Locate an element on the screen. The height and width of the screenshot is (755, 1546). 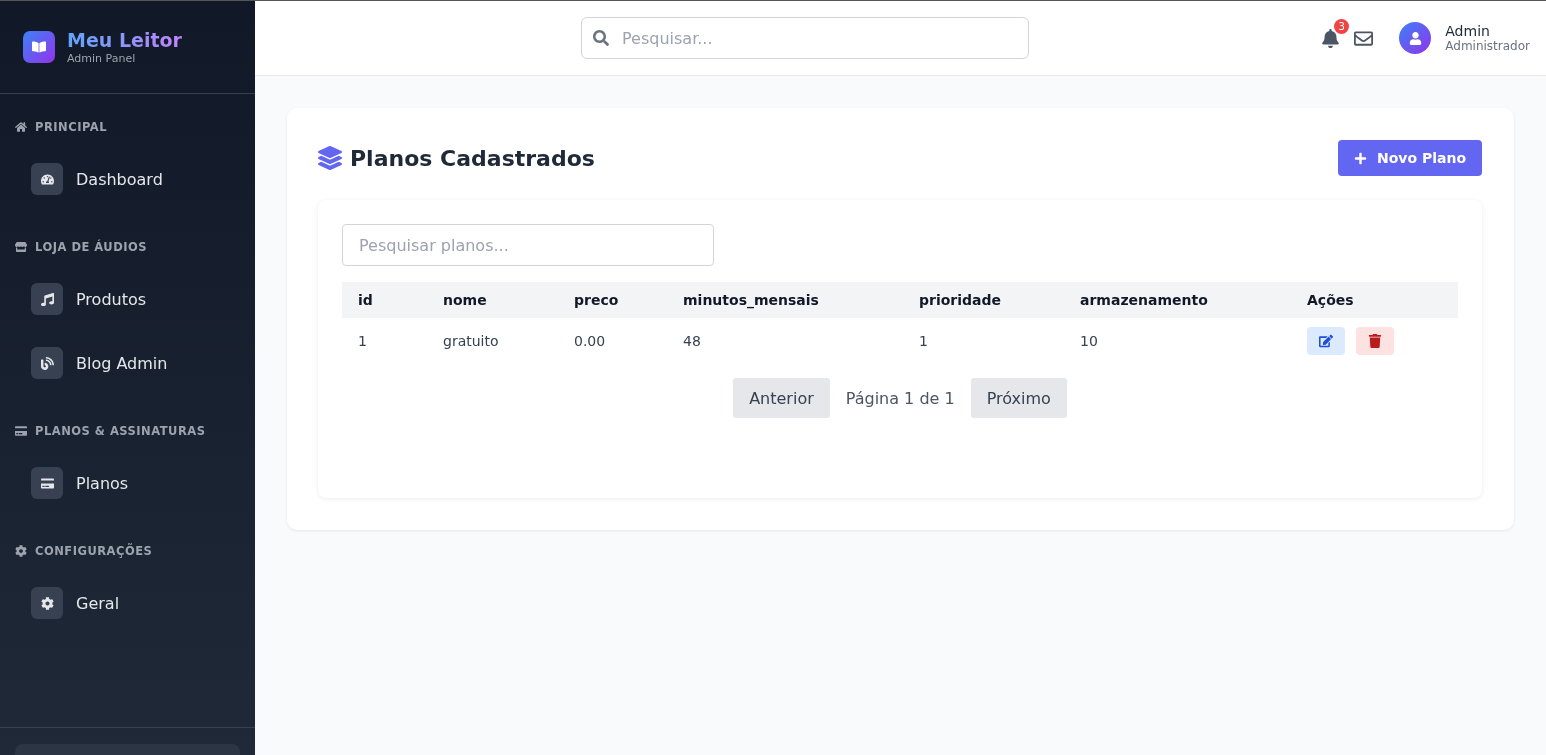
delete-button is located at coordinates (1375, 341).